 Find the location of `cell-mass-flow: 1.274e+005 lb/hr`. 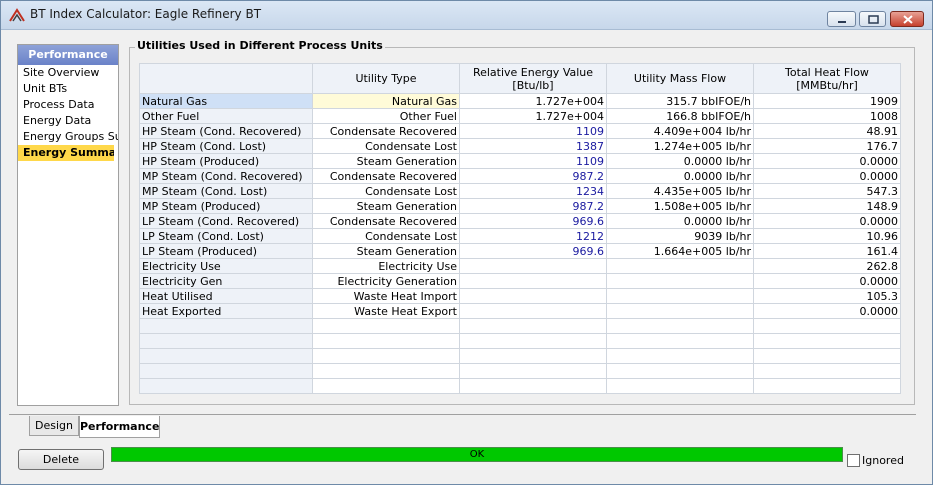

cell-mass-flow: 1.274e+005 lb/hr is located at coordinates (680, 146).